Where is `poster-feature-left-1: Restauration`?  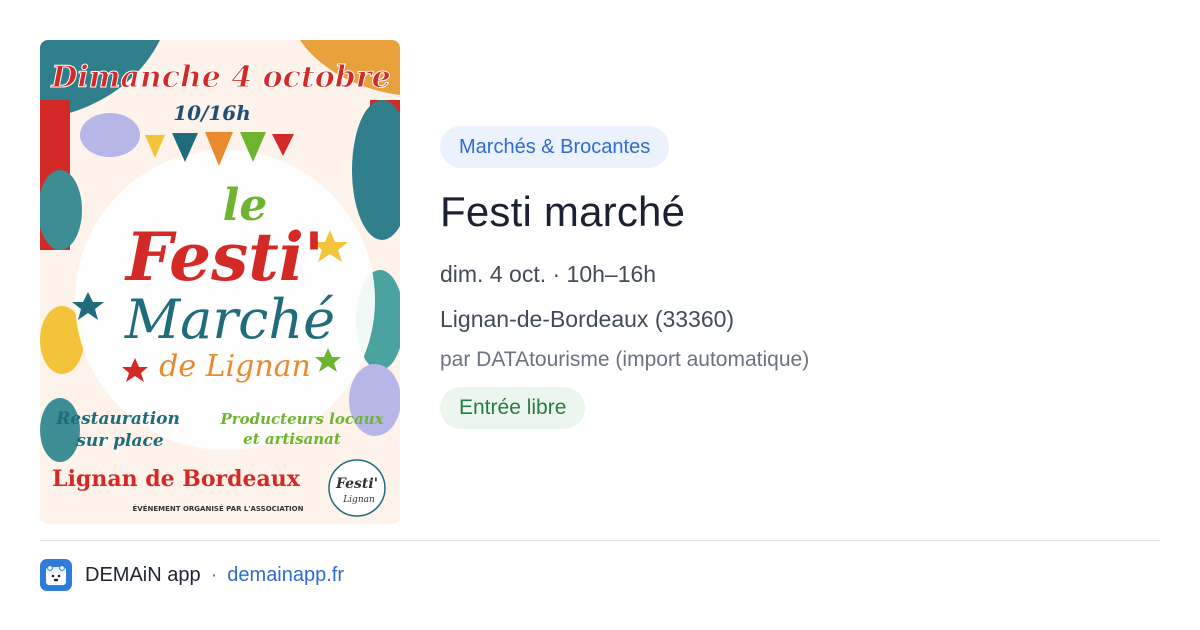
poster-feature-left-1: Restauration is located at coordinates (117, 419).